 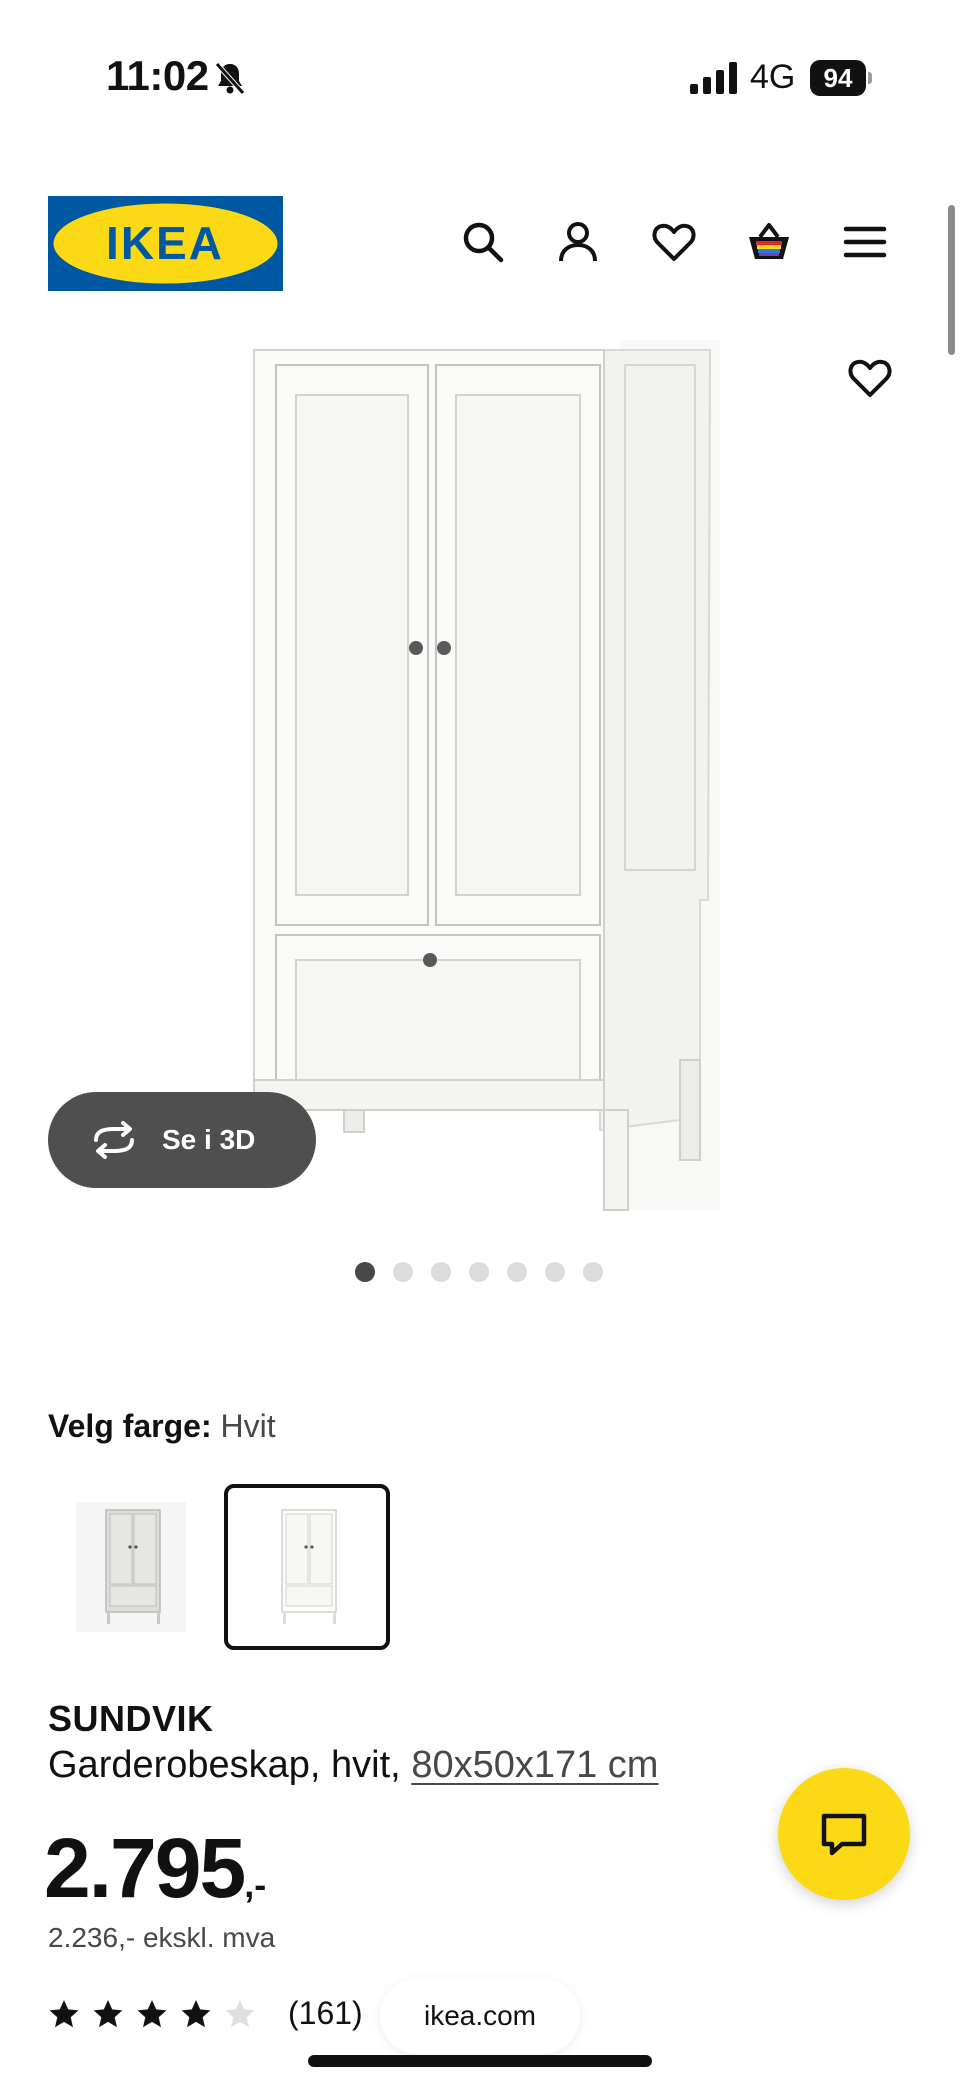 I want to click on color-select-label: Velg farge: Hvit, so click(x=162, y=1426).